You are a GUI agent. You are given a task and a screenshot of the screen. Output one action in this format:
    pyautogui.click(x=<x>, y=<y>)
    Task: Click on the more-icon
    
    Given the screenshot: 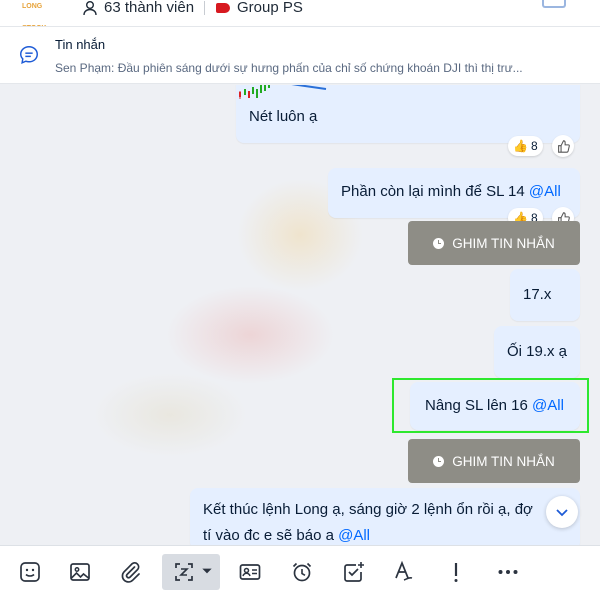 What is the action you would take?
    pyautogui.click(x=508, y=572)
    